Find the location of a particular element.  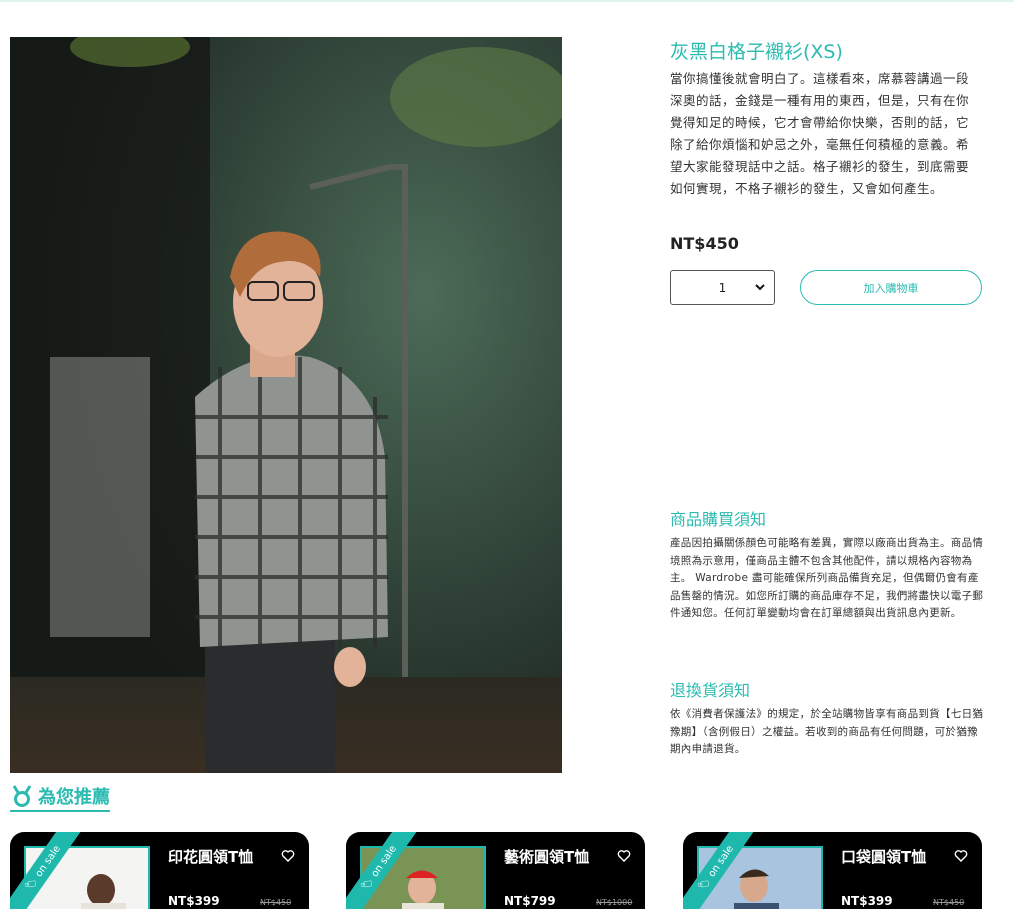

top-divider is located at coordinates (507, 1).